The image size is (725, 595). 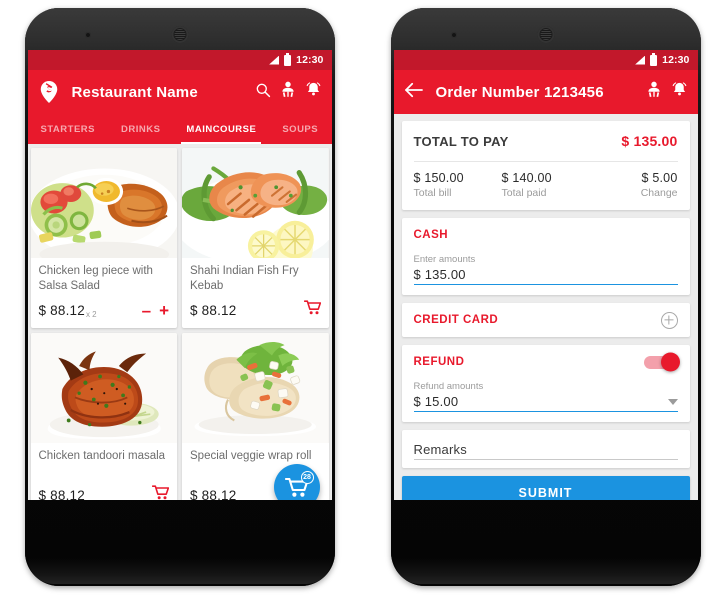 I want to click on cash-amount-value: $ 135.00, so click(x=439, y=274).